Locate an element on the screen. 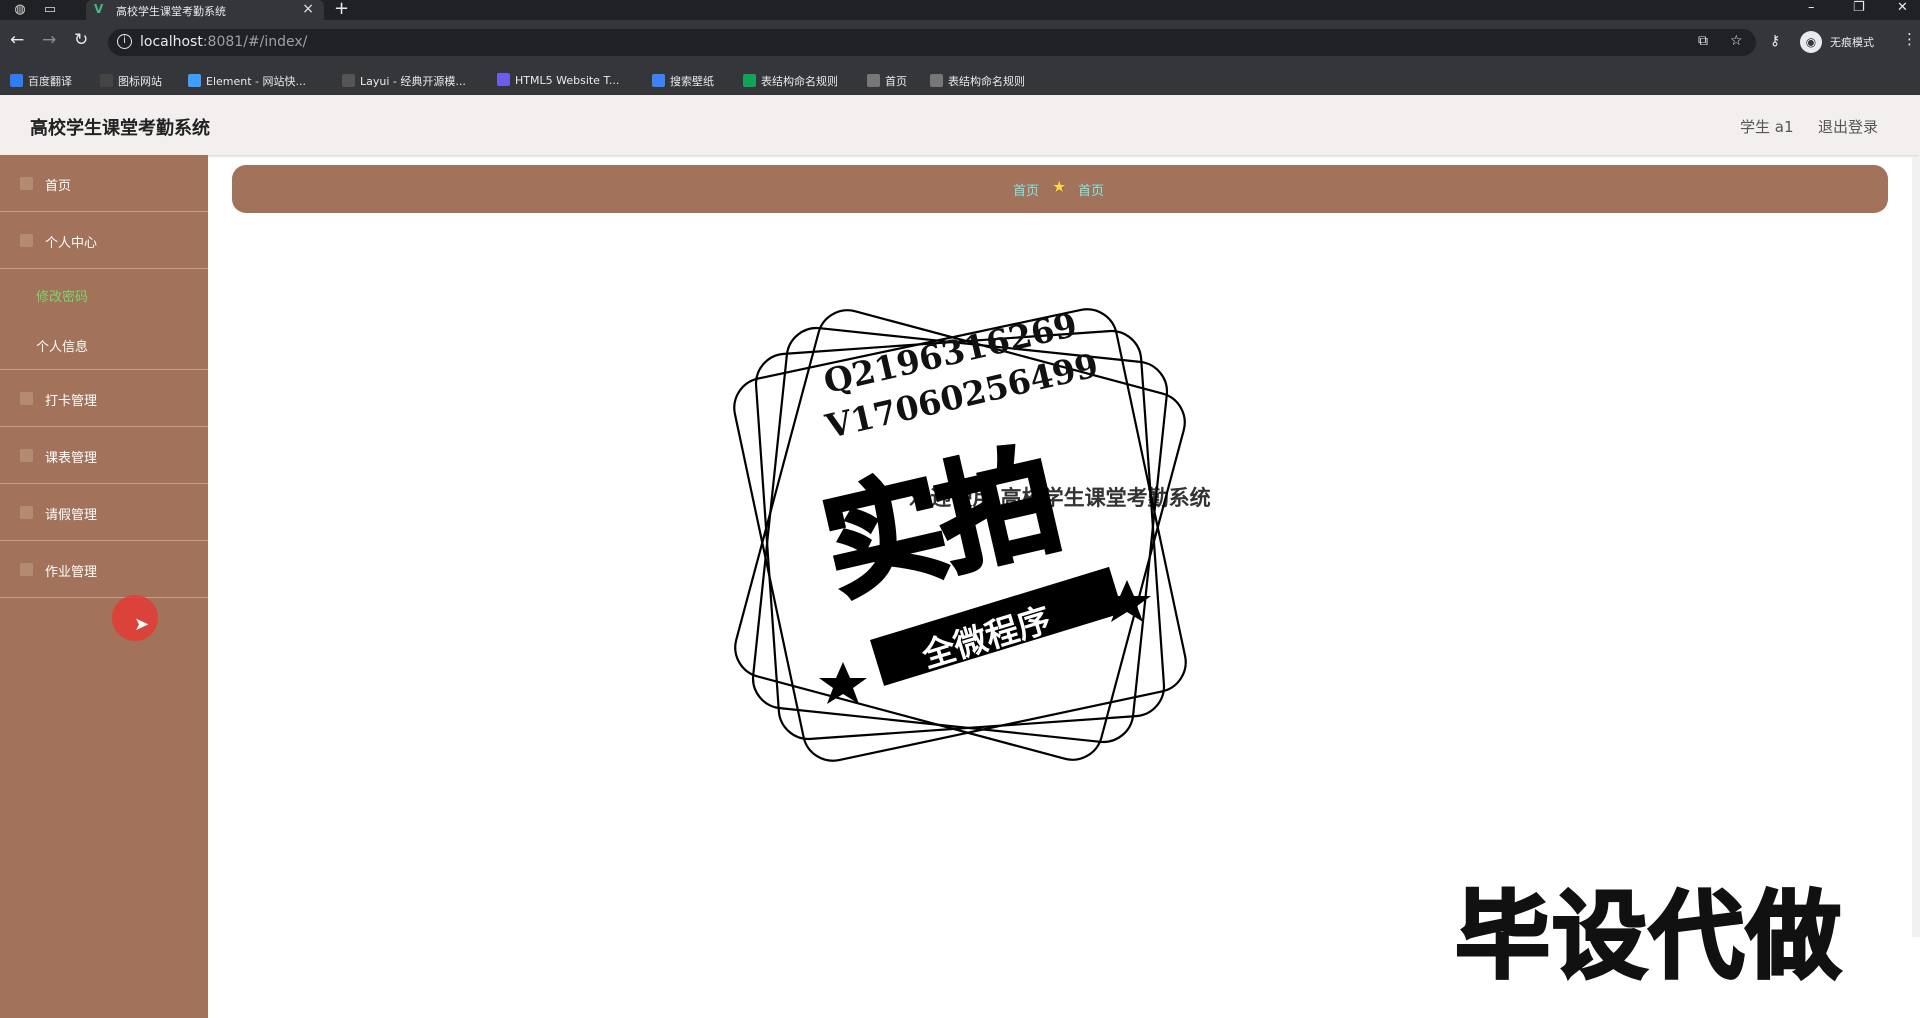 The image size is (1920, 1018). sidebar: 首页 个人中心 修改密码 个人信息 打卡管理 课表管理 请假管理 作业管理 is located at coordinates (104, 586).